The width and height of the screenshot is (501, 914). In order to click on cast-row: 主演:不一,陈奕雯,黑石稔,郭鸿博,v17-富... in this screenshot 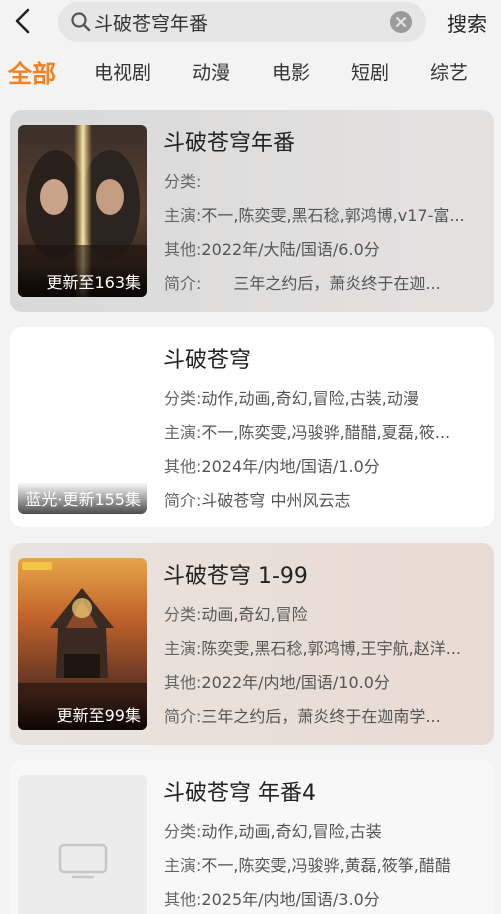, I will do `click(314, 215)`.